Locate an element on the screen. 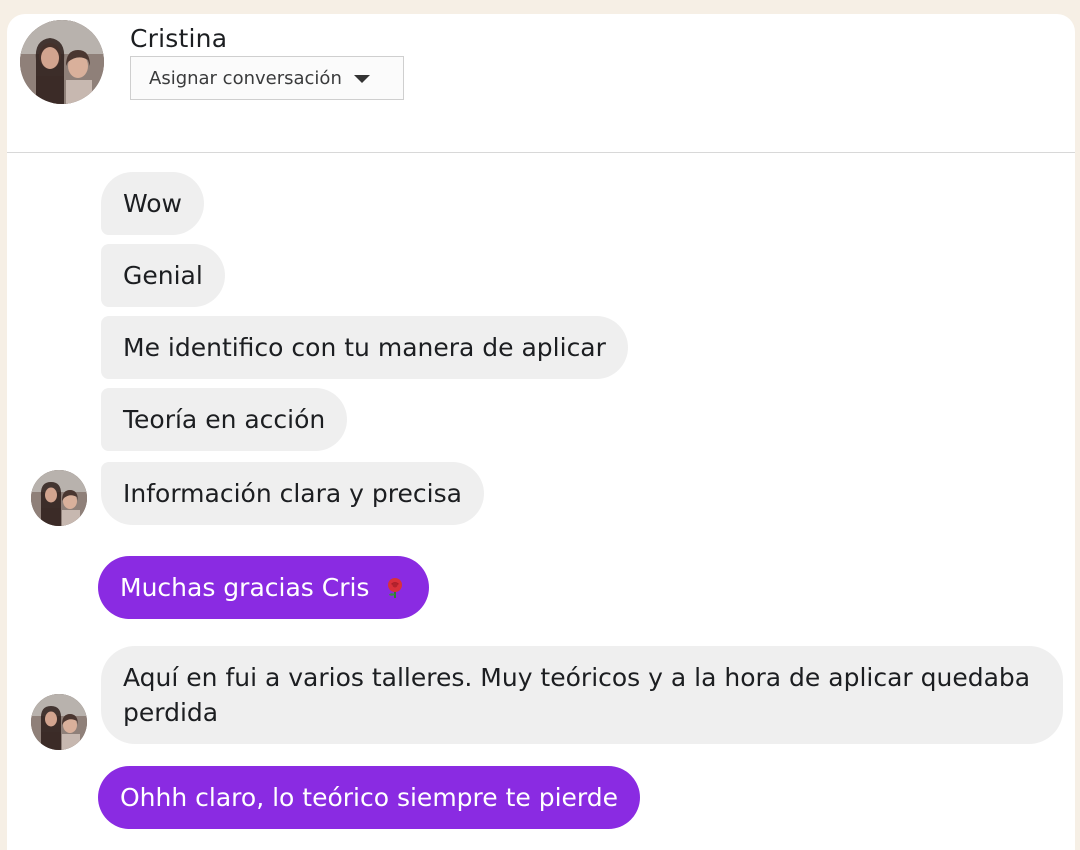 This screenshot has height=850, width=1080. assign-conversation-label: Asignar conversación is located at coordinates (245, 78).